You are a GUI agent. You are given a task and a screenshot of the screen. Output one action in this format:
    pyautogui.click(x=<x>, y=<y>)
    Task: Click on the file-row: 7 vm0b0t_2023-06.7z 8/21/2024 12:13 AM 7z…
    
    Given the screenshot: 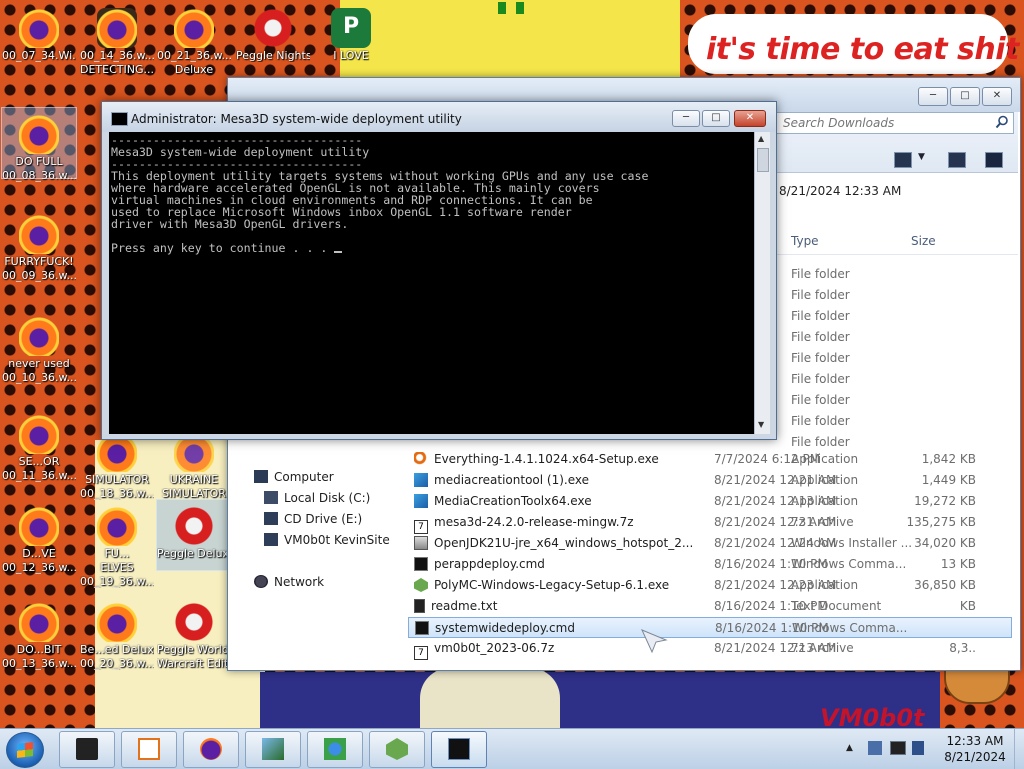 What is the action you would take?
    pyautogui.click(x=710, y=649)
    